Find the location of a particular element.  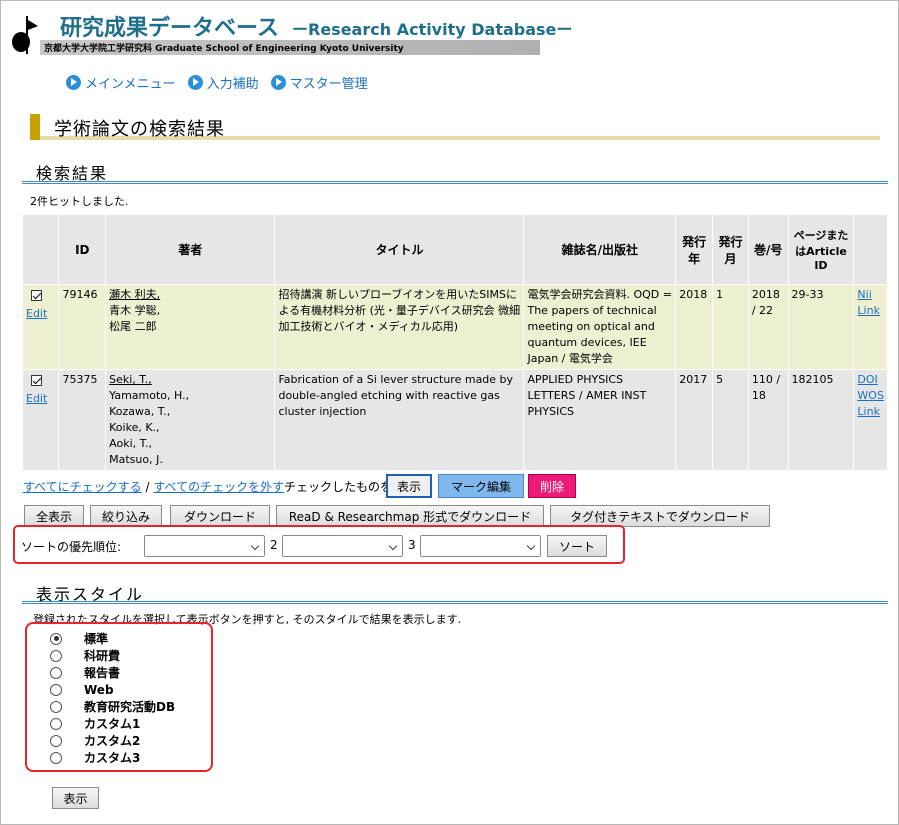

month-cell: 5 is located at coordinates (730, 420).